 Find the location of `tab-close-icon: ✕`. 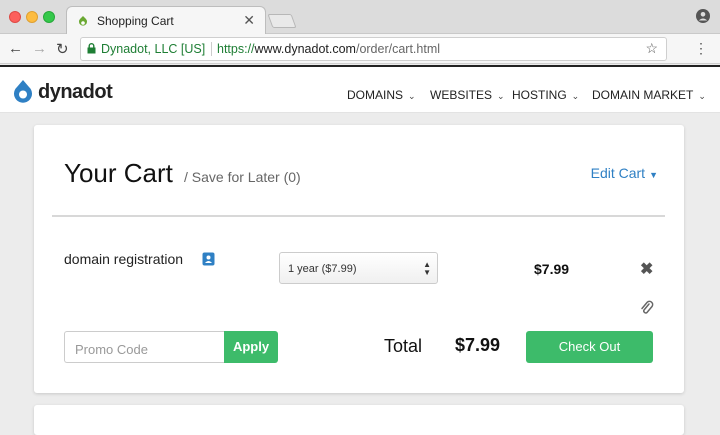

tab-close-icon: ✕ is located at coordinates (249, 20).